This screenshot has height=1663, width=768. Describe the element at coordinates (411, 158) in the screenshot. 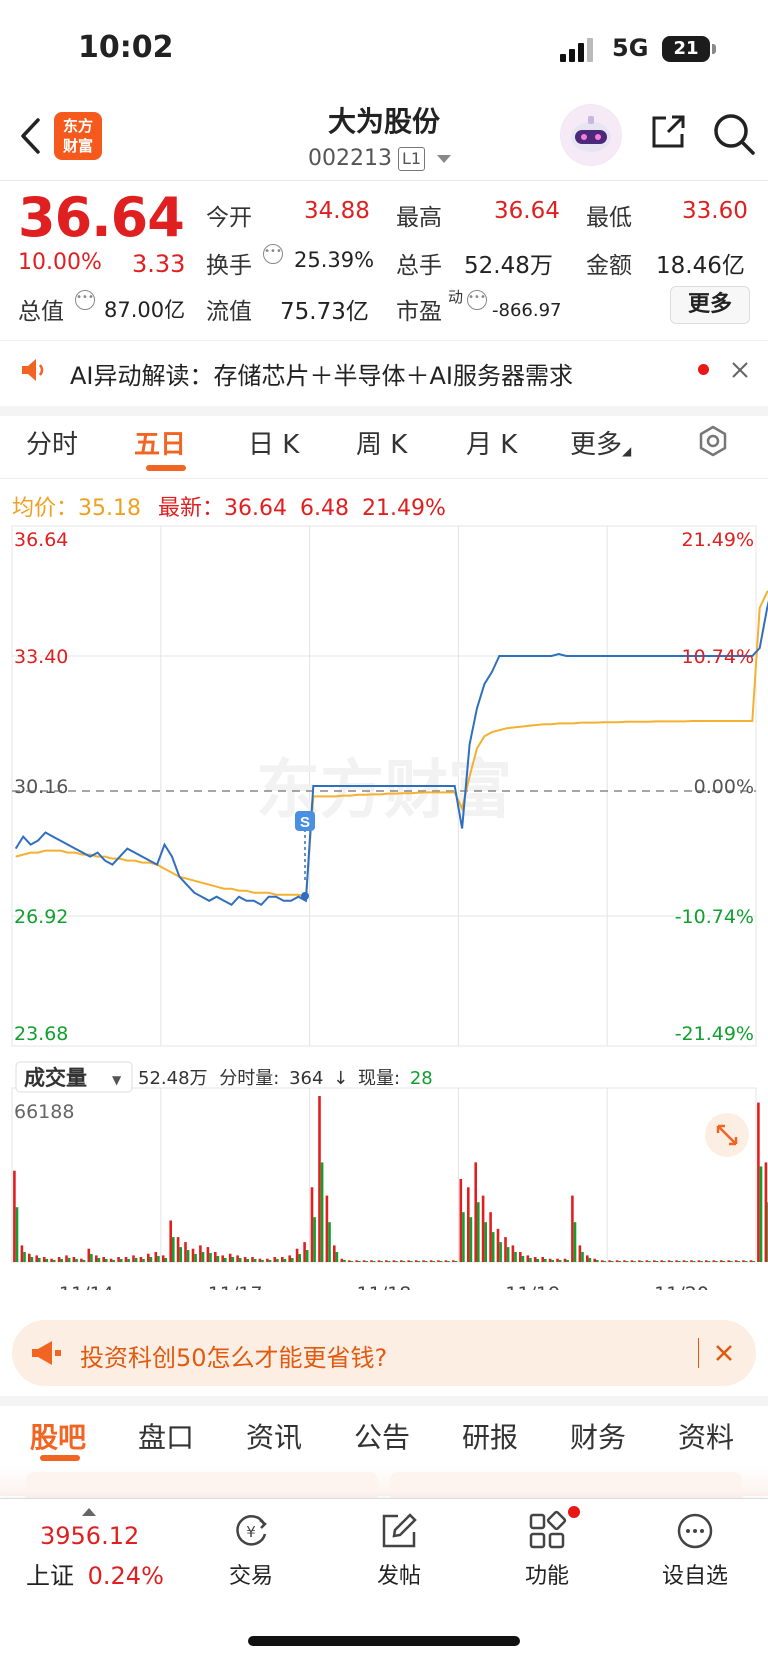

I see `level-badge: L1` at that location.